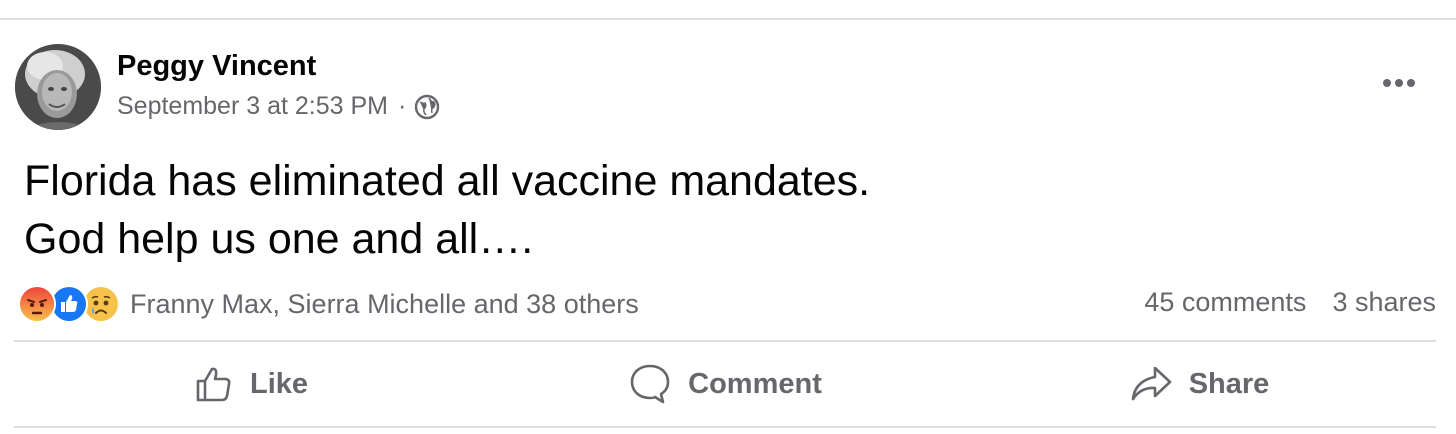  I want to click on comment-label: Comment, so click(755, 383).